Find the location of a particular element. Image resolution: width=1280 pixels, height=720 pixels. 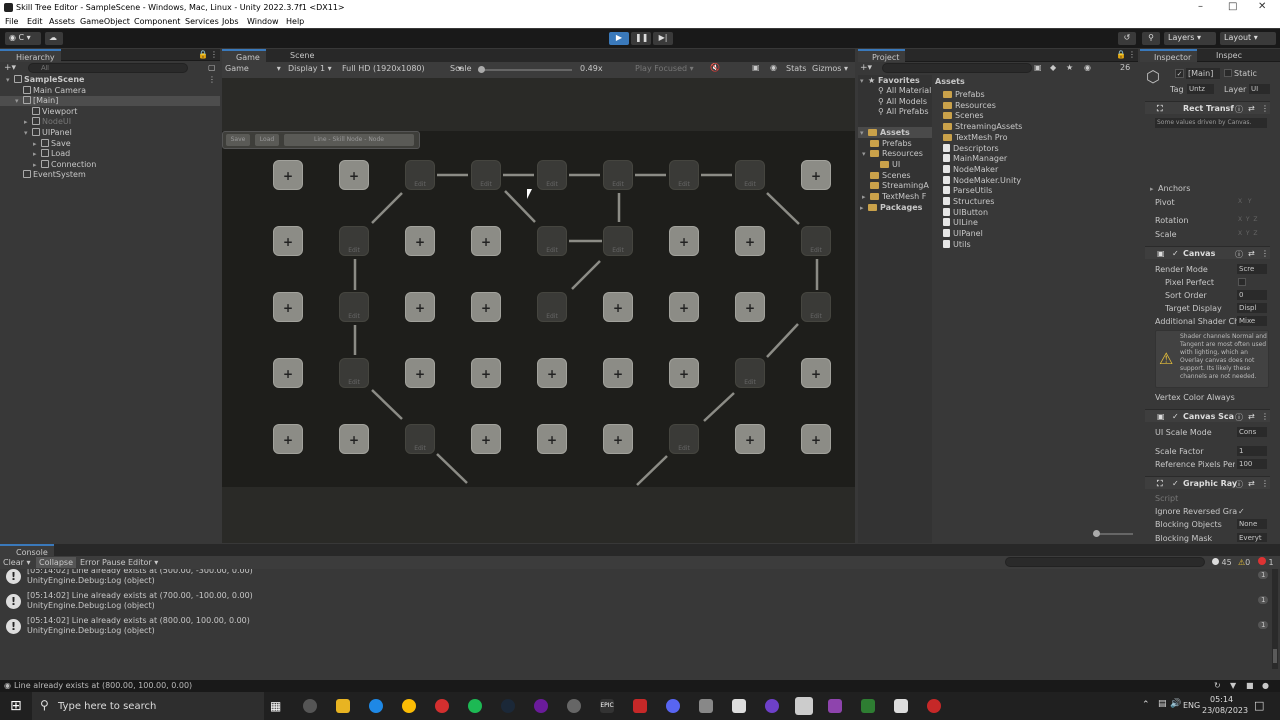

file-explorer-icon is located at coordinates (343, 706).